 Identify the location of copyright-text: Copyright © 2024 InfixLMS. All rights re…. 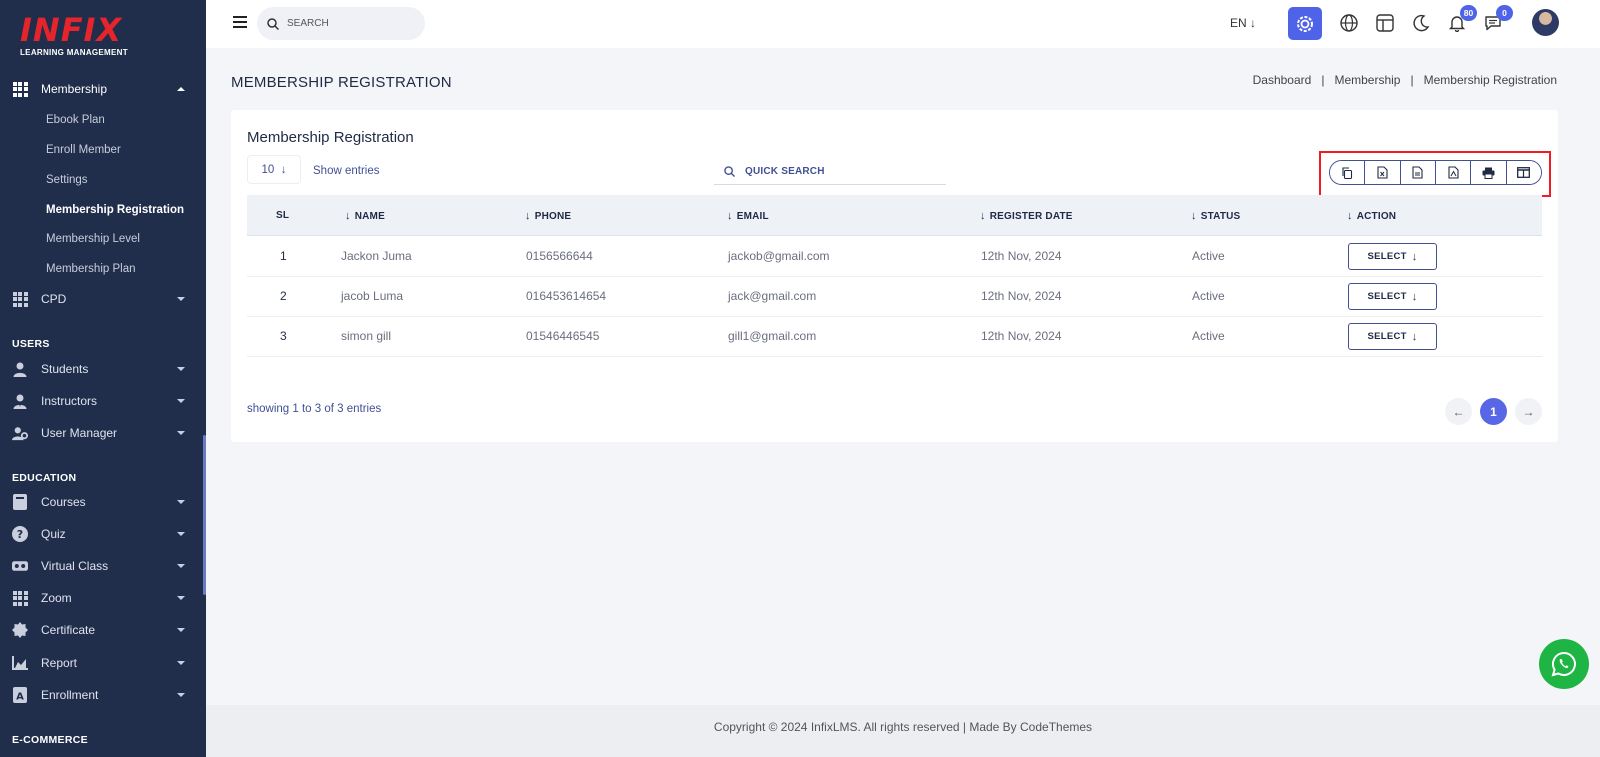
(903, 727).